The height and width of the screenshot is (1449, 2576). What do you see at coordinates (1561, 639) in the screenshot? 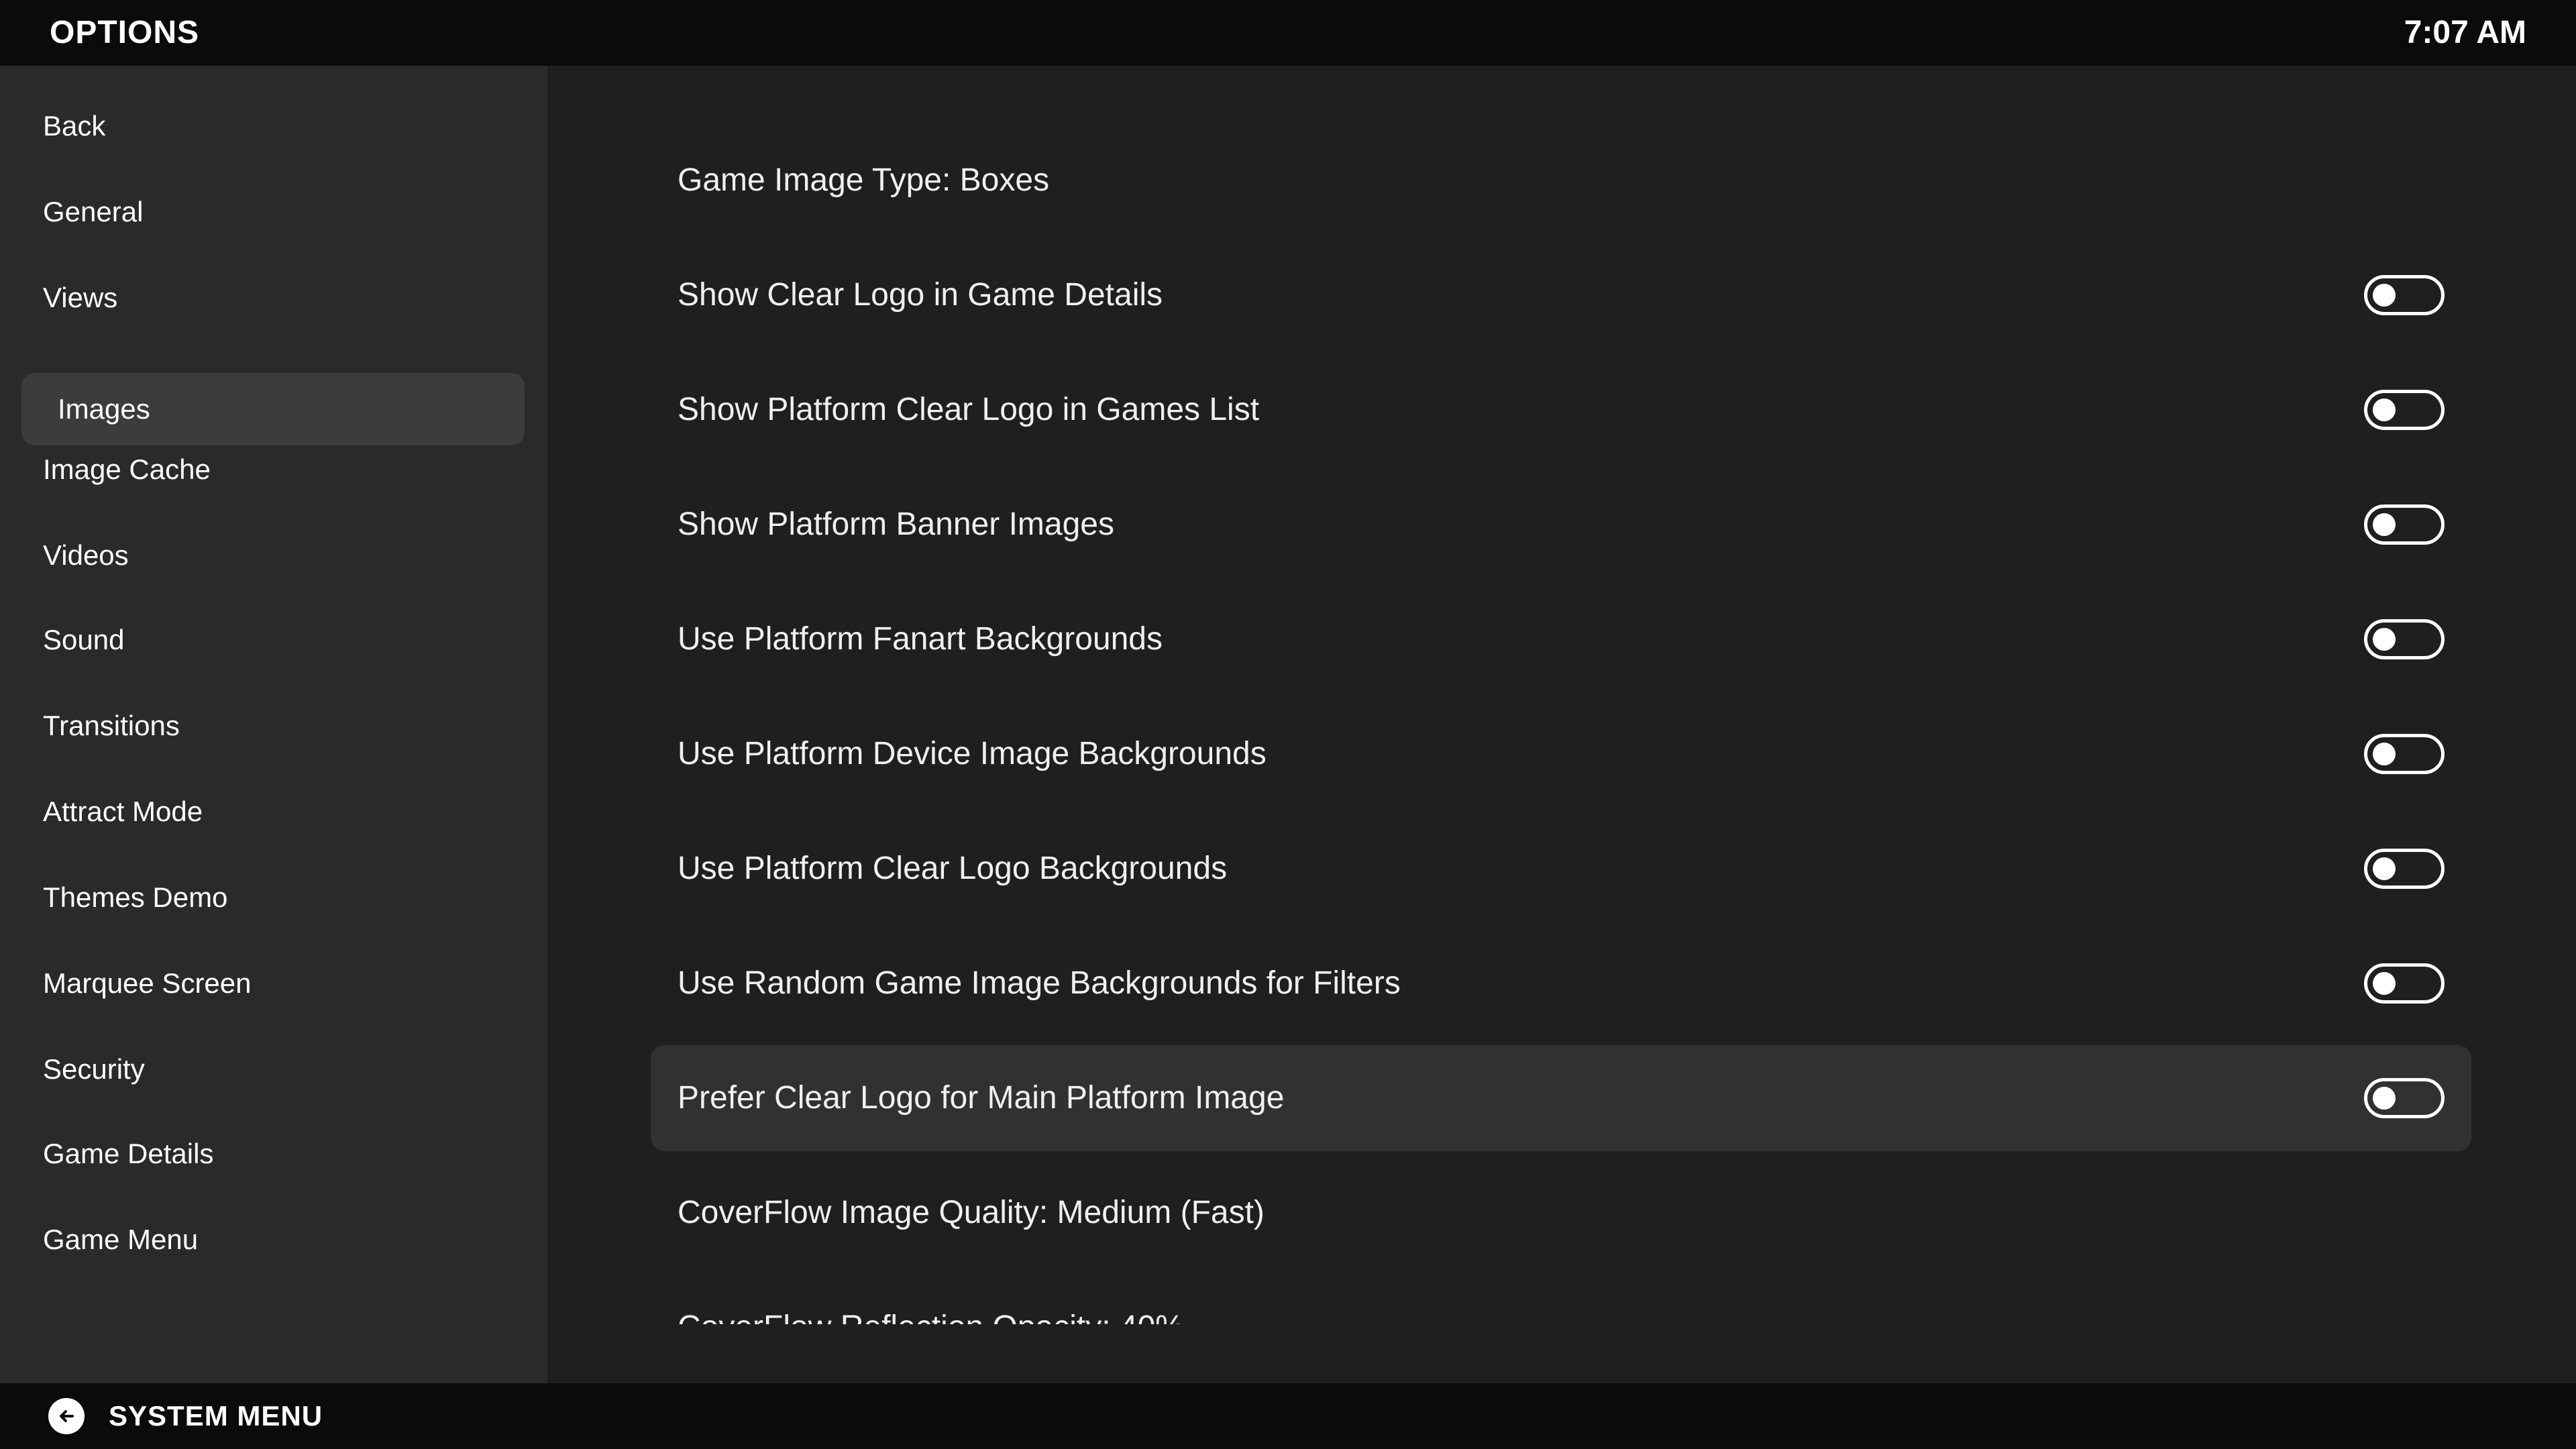
I see `option-use-platform-fanart-backgrounds: Use Platform Fanart Backgrounds` at bounding box center [1561, 639].